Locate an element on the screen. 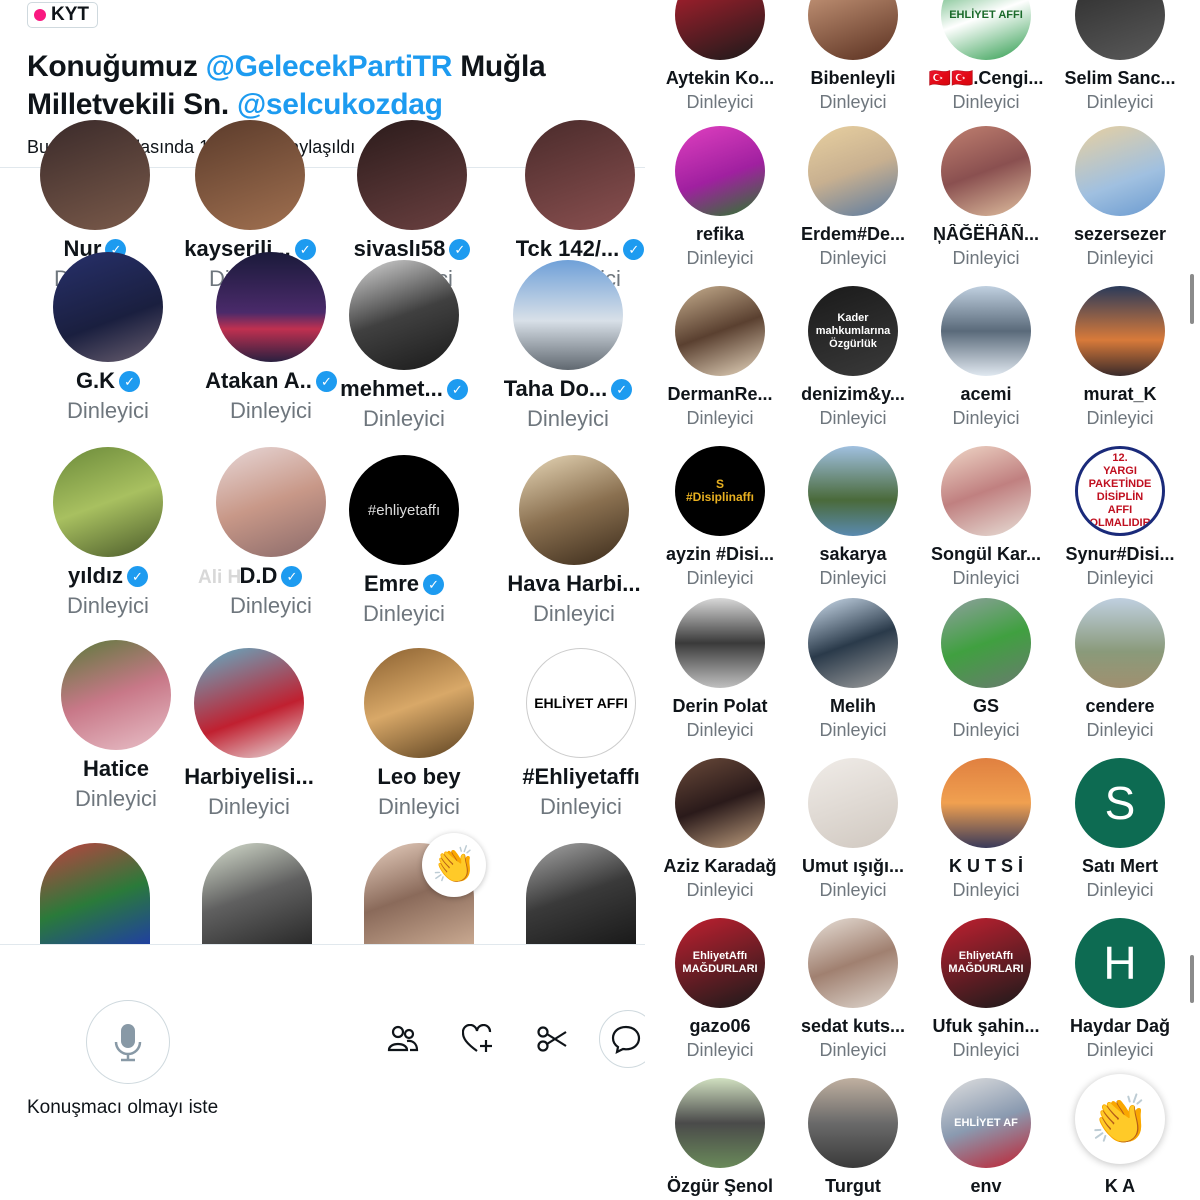 The height and width of the screenshot is (1200, 1200). listener-card: Selim Sanc... Dinleyici is located at coordinates (1120, 56).